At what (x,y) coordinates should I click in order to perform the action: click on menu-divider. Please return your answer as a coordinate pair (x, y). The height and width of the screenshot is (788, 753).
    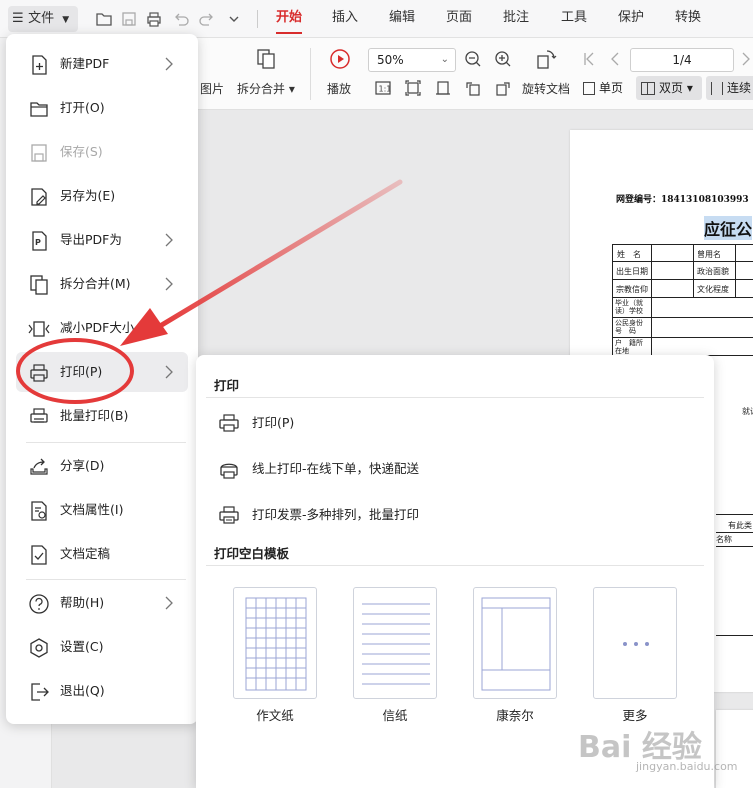
    Looking at the image, I should click on (106, 579).